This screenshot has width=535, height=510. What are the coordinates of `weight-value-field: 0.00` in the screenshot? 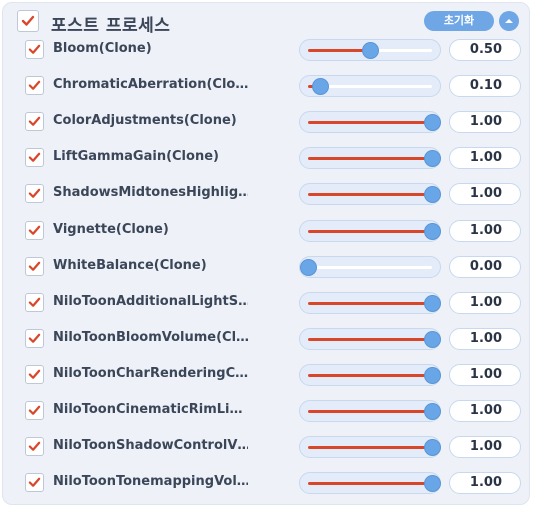 It's located at (485, 266).